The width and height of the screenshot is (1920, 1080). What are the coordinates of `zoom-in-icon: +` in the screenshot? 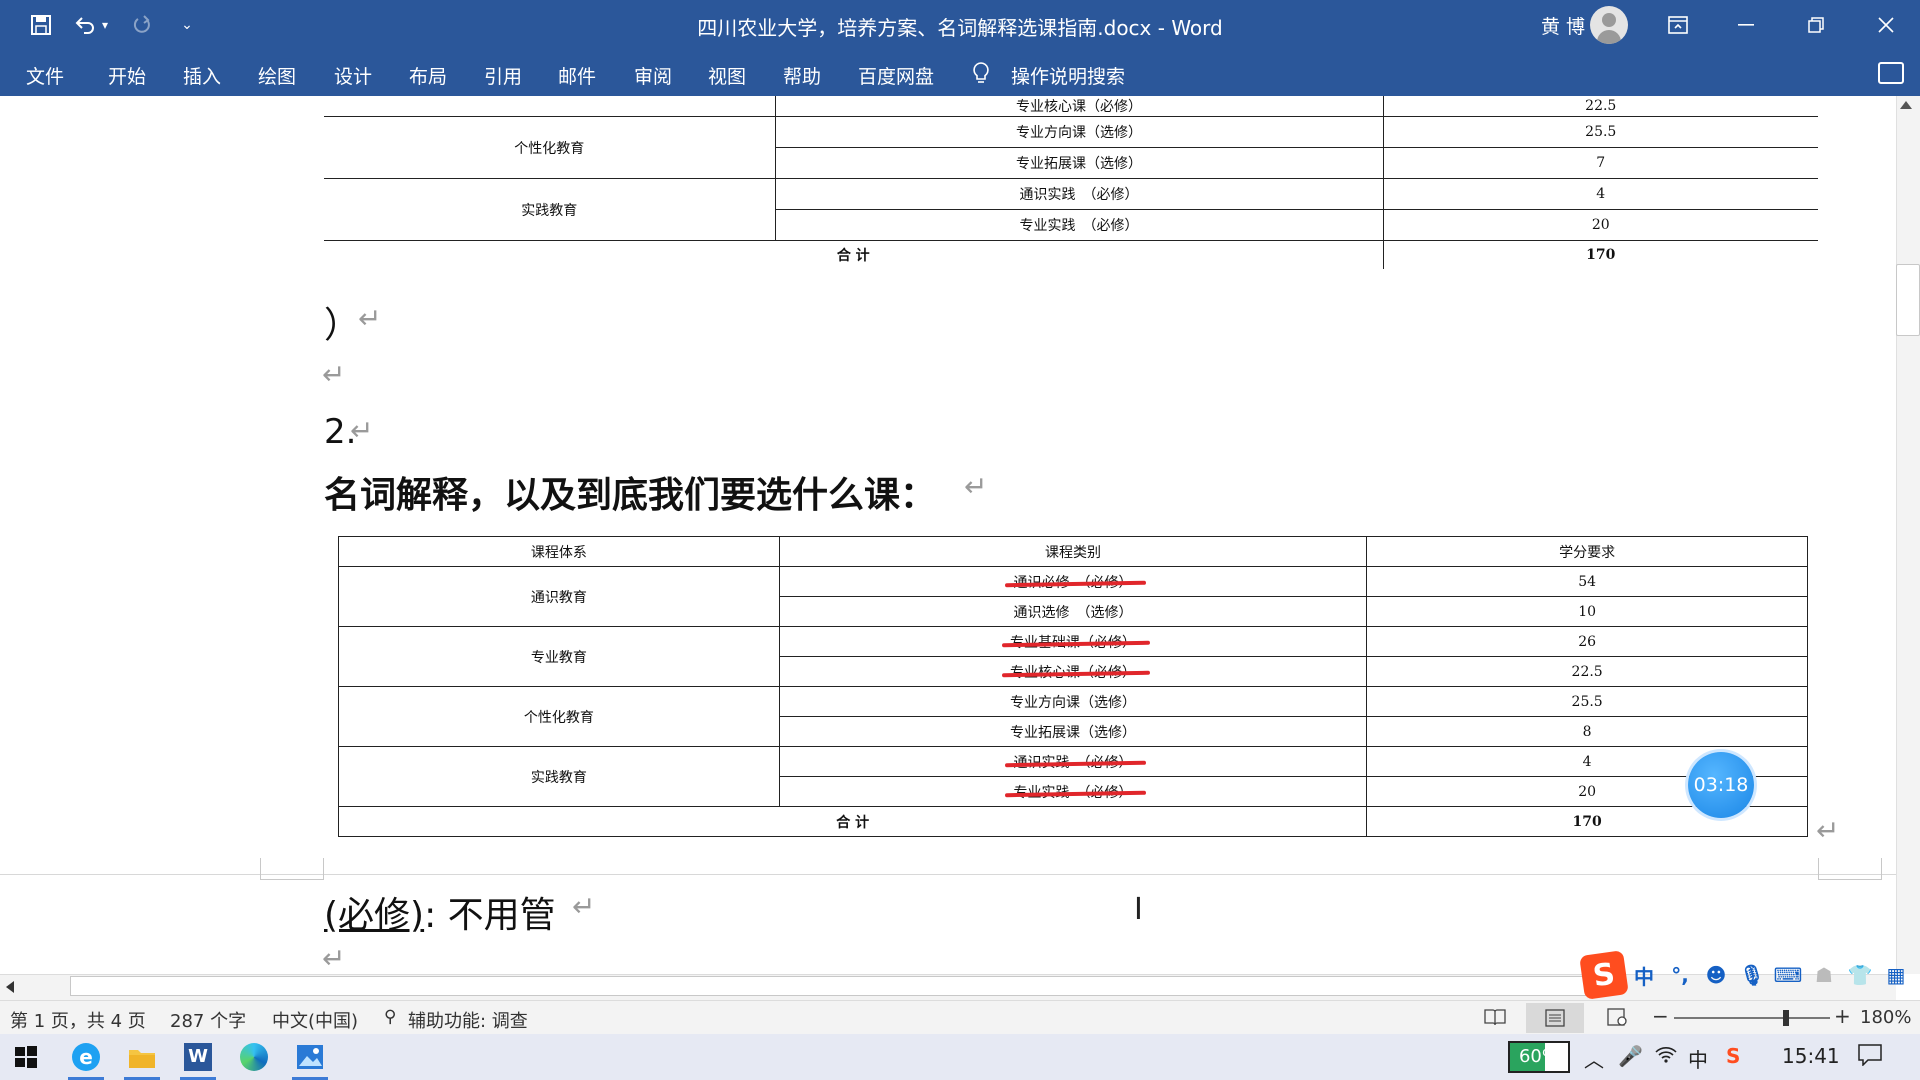 It's located at (1842, 1016).